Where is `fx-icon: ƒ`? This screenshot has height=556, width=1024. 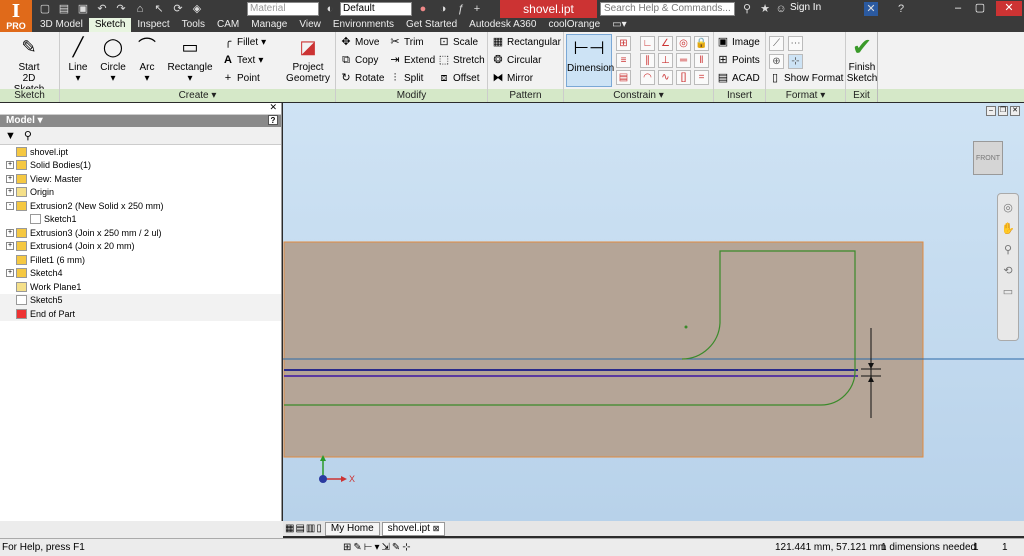
fx-icon: ƒ is located at coordinates (461, 9).